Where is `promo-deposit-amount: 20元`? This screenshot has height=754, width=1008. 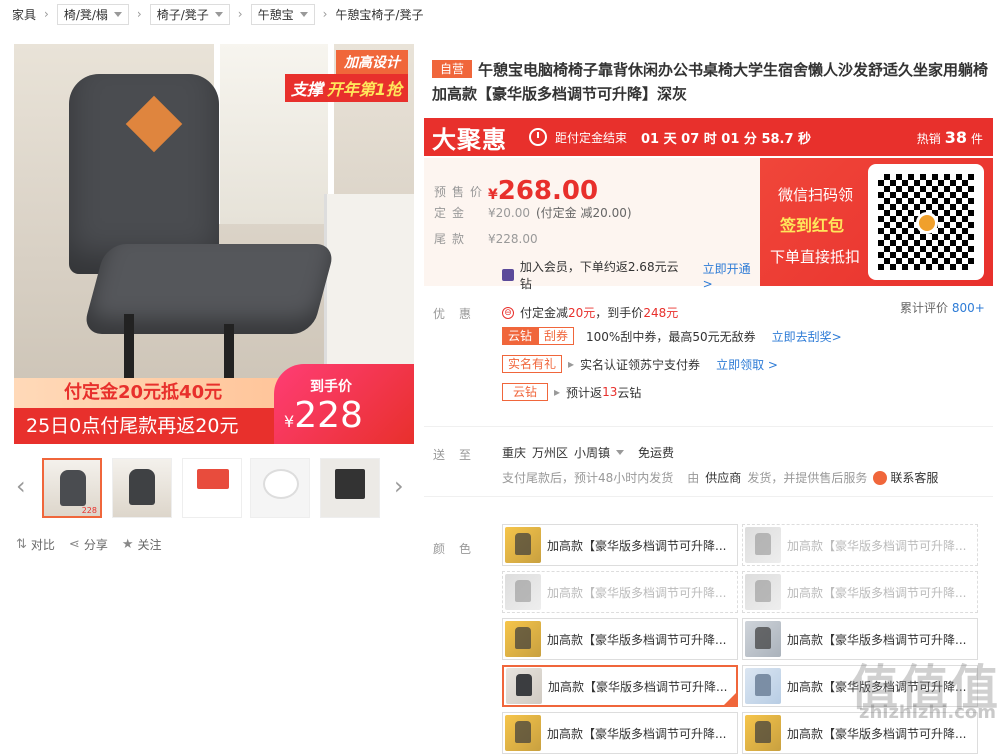 promo-deposit-amount: 20元 is located at coordinates (582, 313).